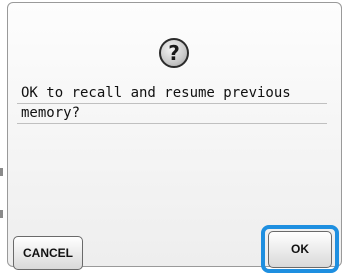 The width and height of the screenshot is (342, 275). I want to click on message-line: memory?, so click(172, 114).